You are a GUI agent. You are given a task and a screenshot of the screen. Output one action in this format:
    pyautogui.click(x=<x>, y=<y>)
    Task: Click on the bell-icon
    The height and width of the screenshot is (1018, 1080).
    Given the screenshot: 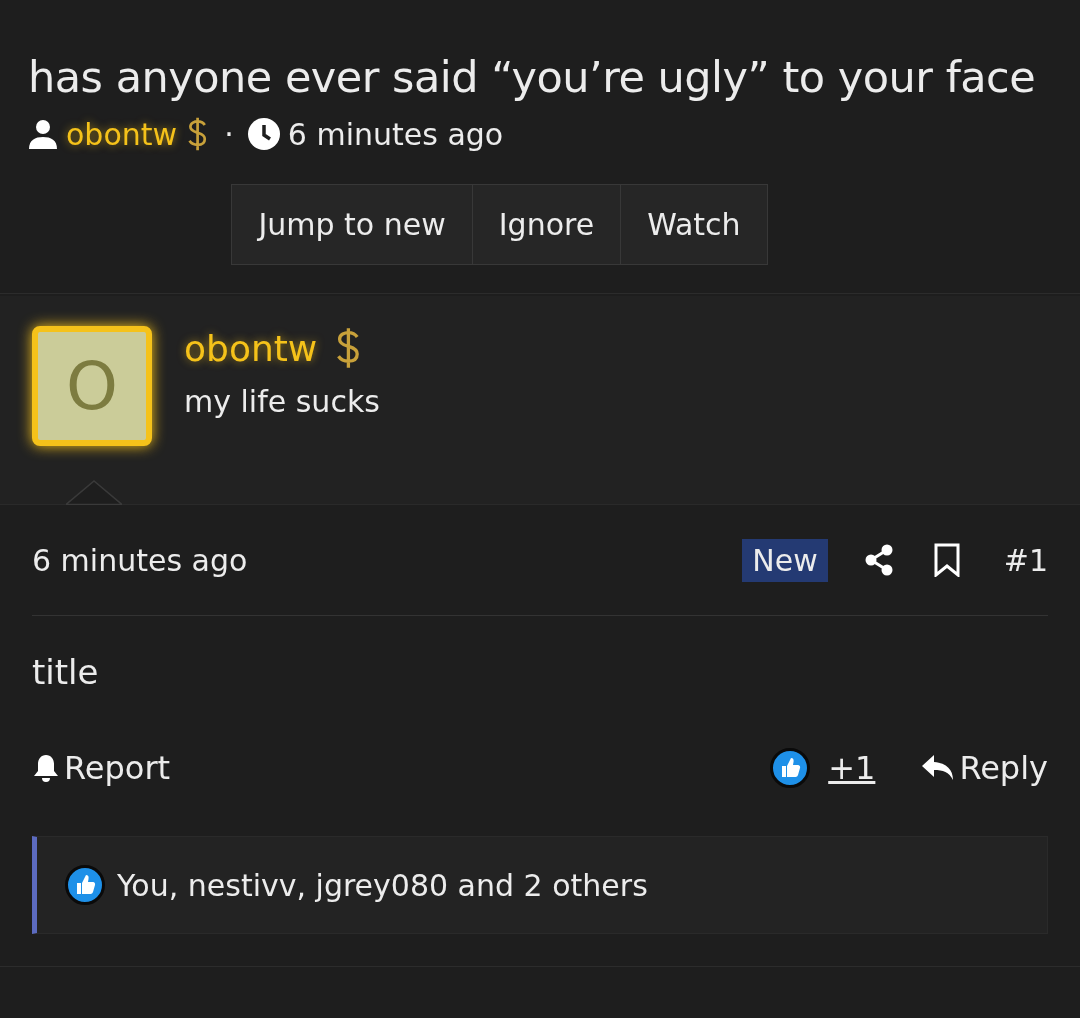 What is the action you would take?
    pyautogui.click(x=46, y=768)
    